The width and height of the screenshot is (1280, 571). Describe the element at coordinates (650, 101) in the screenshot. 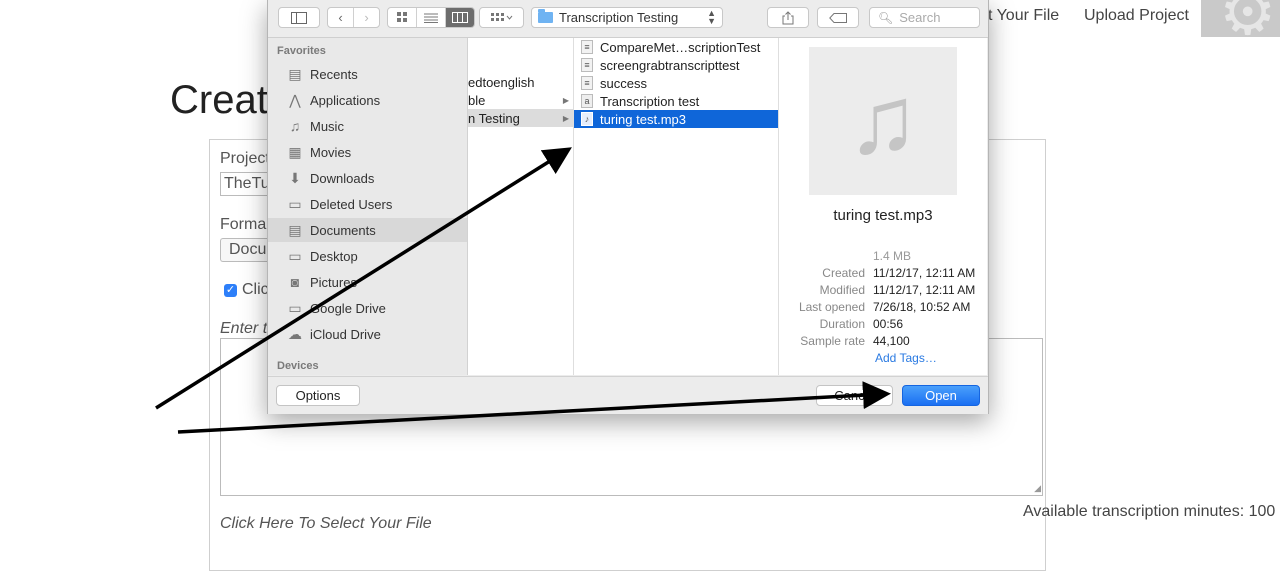

I see `file-name: Transcription test` at that location.